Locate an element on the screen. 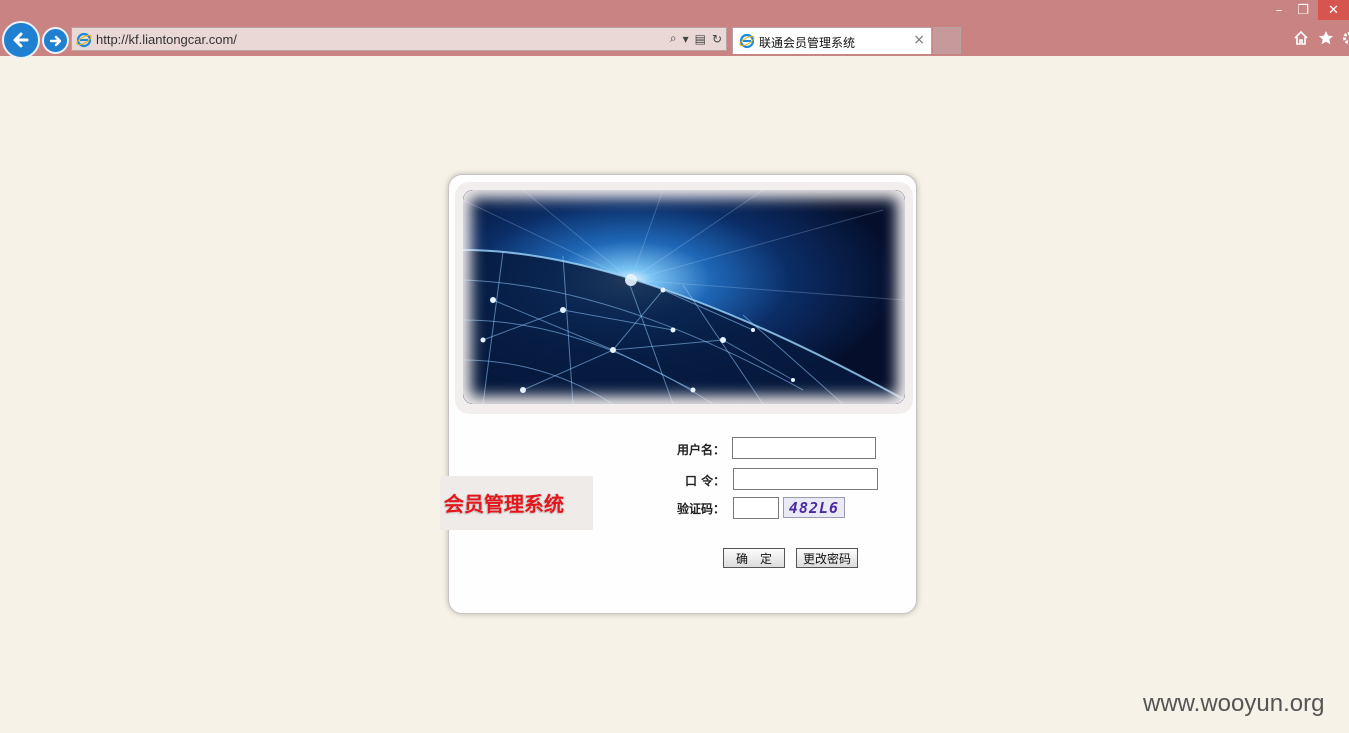 The image size is (1349, 733). refresh-icon: ↻ is located at coordinates (717, 39).